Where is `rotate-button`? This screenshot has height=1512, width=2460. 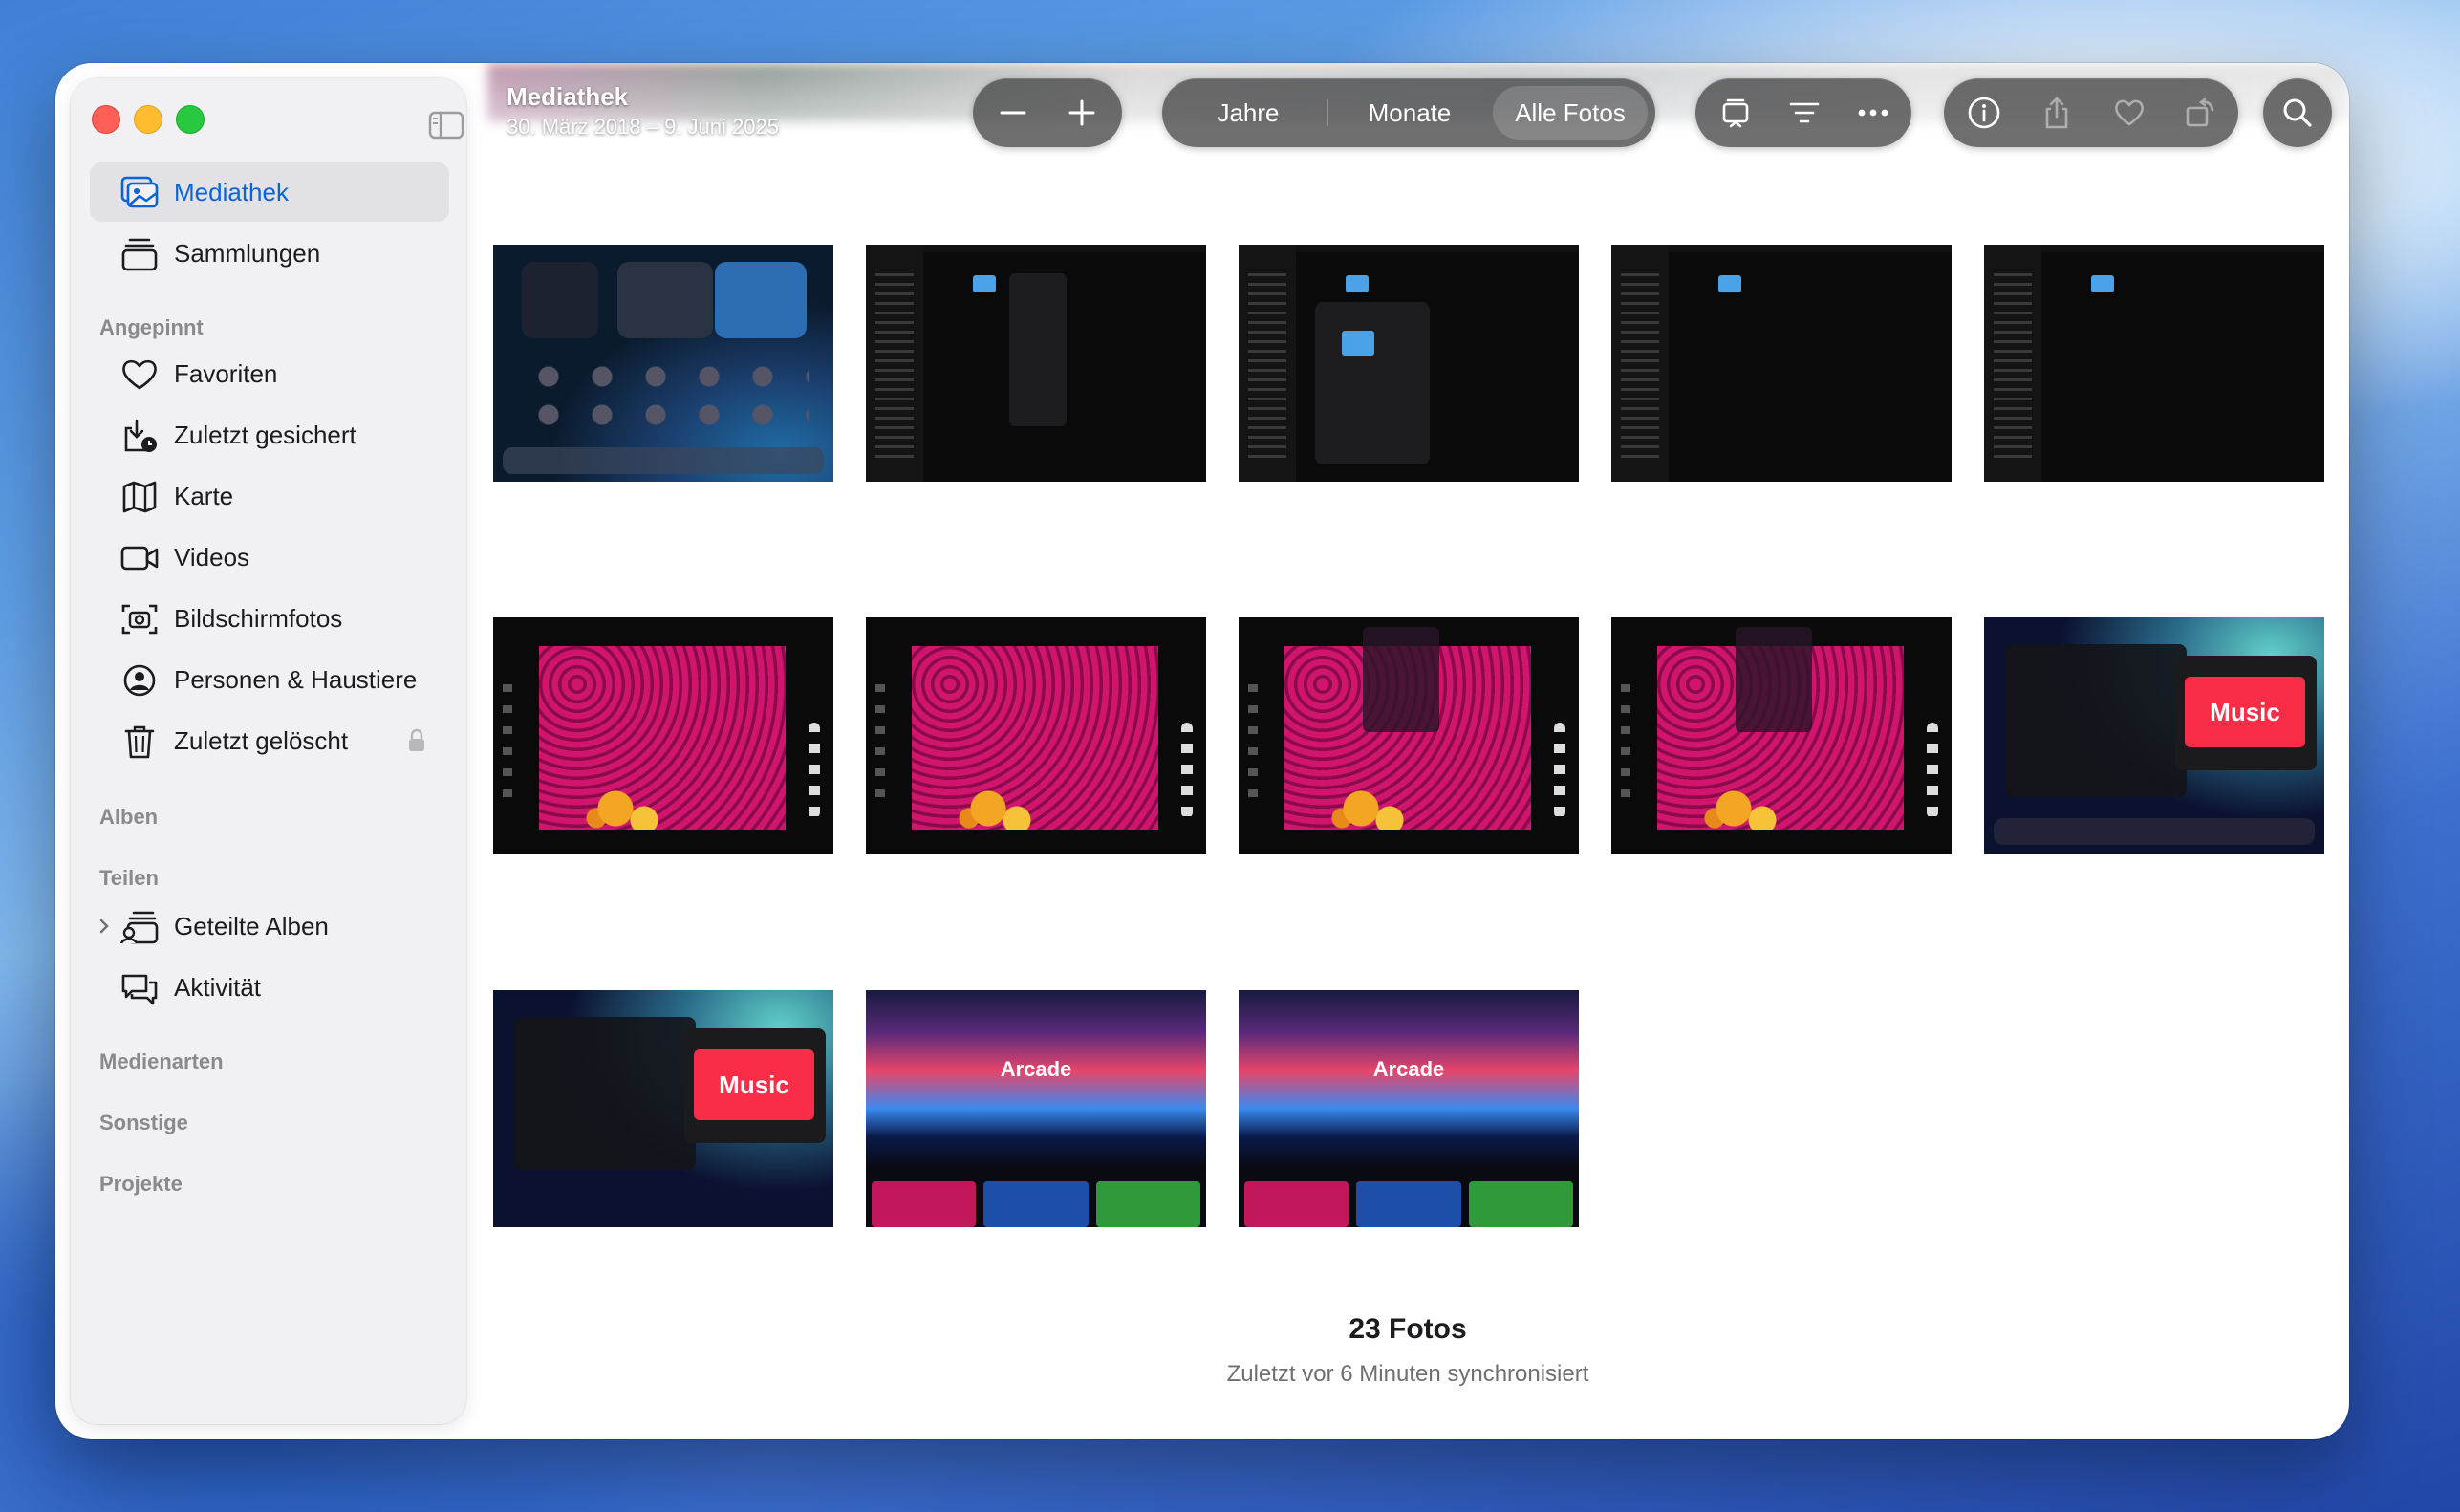 rotate-button is located at coordinates (2200, 112).